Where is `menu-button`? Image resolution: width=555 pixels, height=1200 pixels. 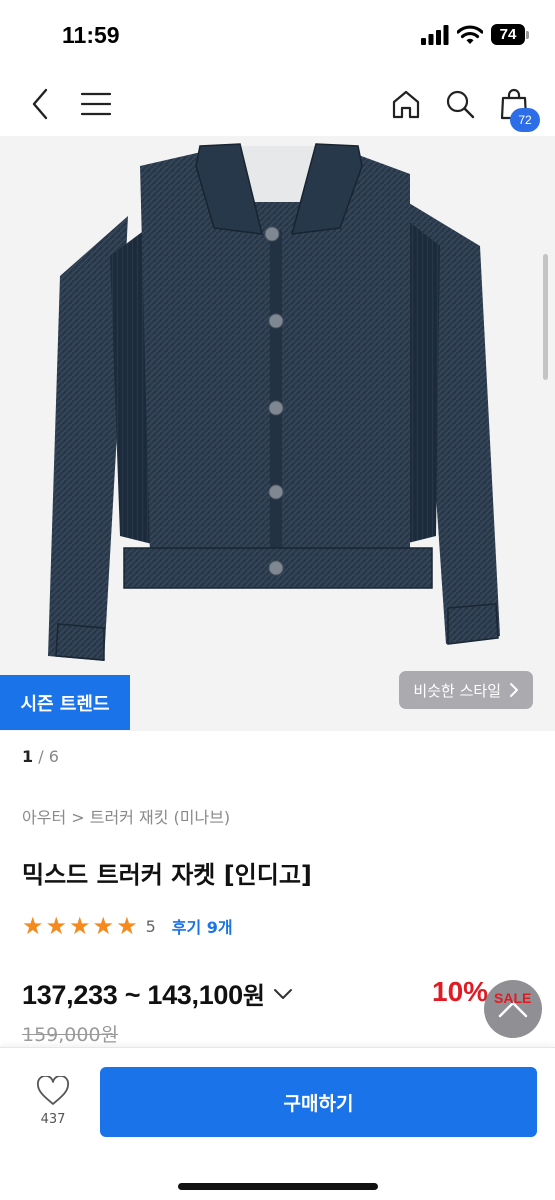 menu-button is located at coordinates (96, 104).